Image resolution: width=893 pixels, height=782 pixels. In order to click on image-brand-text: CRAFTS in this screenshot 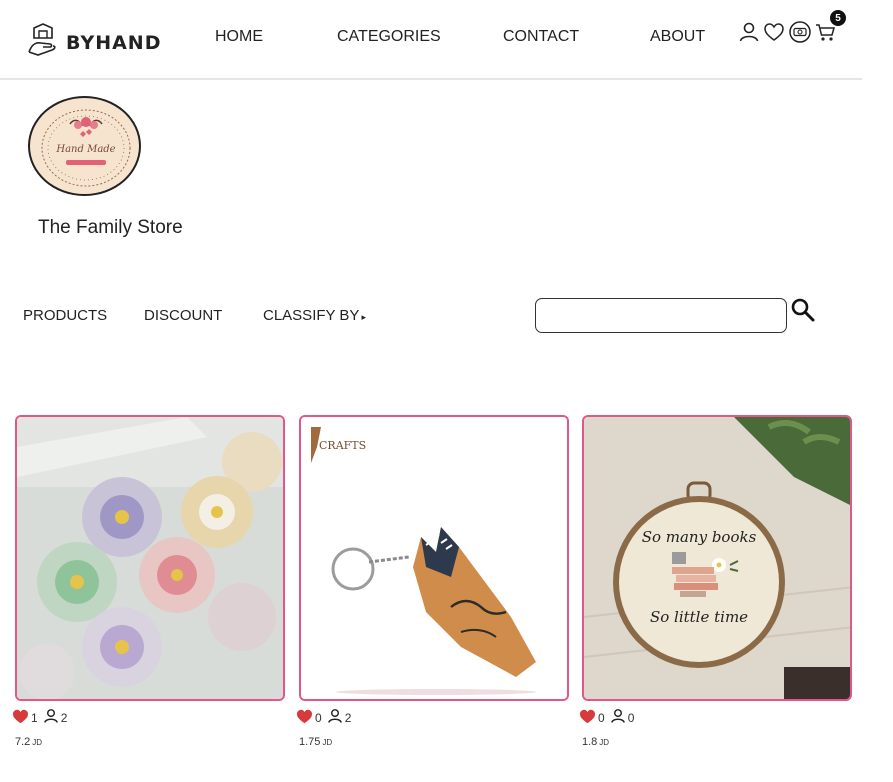, I will do `click(342, 445)`.